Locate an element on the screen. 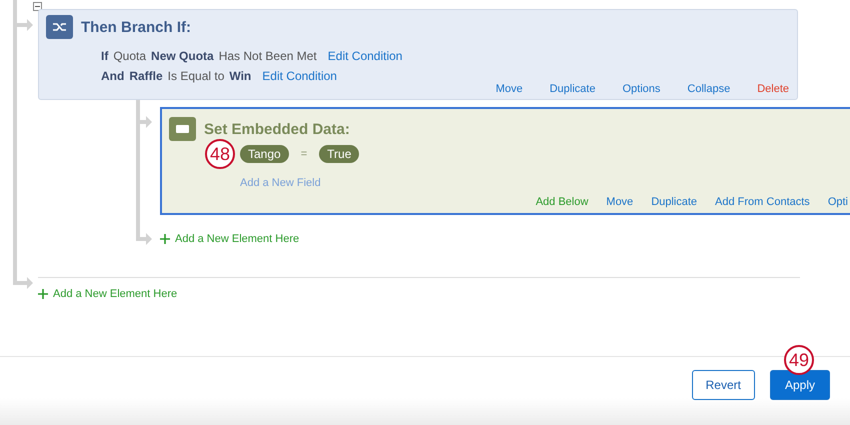 Image resolution: width=850 pixels, height=425 pixels. embedded-data-icon is located at coordinates (182, 129).